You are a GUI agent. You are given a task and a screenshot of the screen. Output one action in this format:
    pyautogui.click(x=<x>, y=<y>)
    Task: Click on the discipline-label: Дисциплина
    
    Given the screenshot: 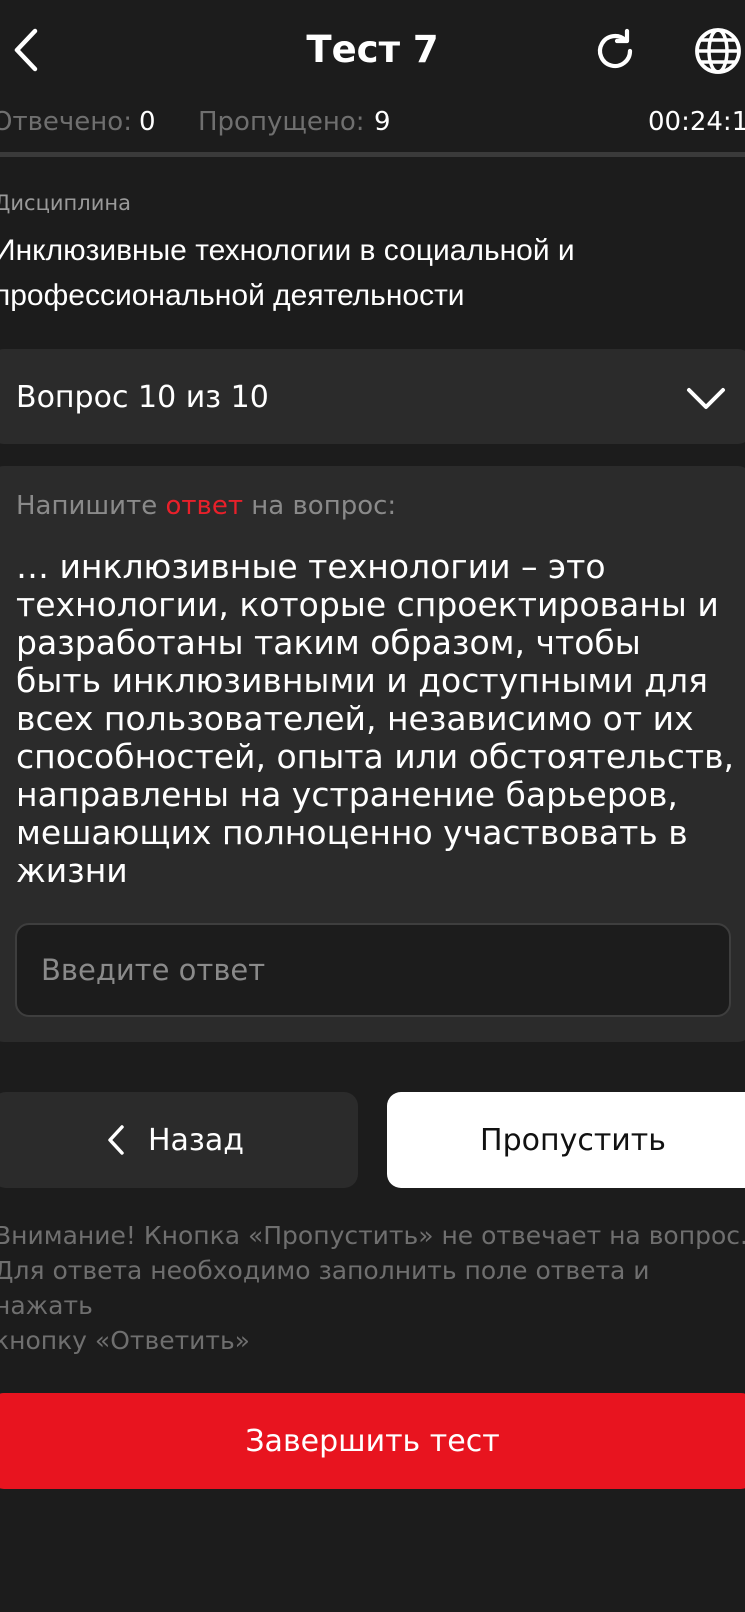 What is the action you would take?
    pyautogui.click(x=65, y=203)
    